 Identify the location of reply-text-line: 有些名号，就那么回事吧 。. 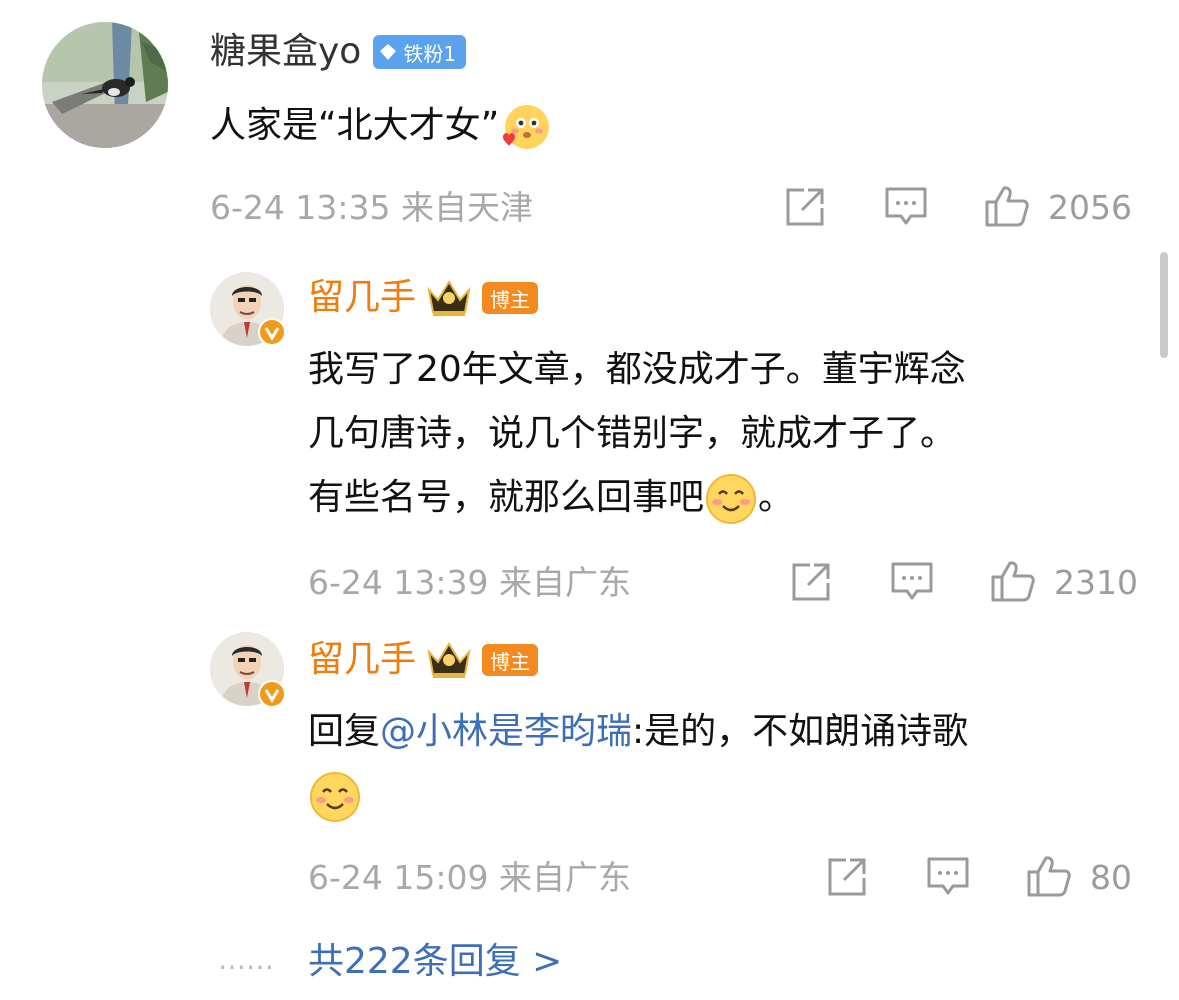
(637, 498).